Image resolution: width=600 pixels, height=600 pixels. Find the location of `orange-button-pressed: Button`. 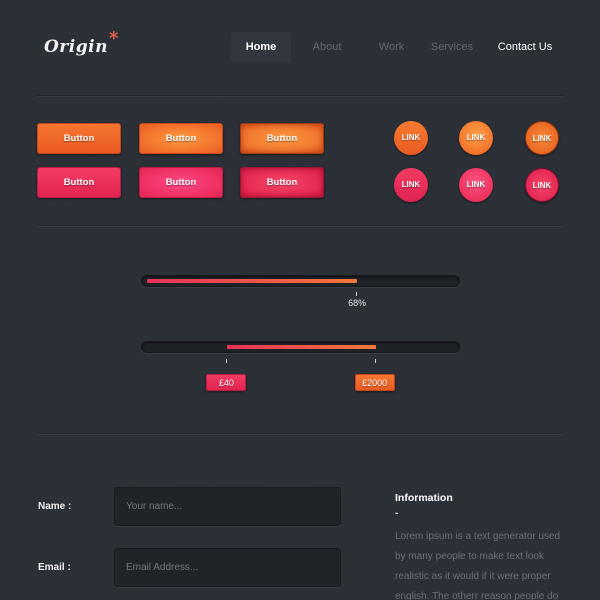

orange-button-pressed: Button is located at coordinates (282, 138).